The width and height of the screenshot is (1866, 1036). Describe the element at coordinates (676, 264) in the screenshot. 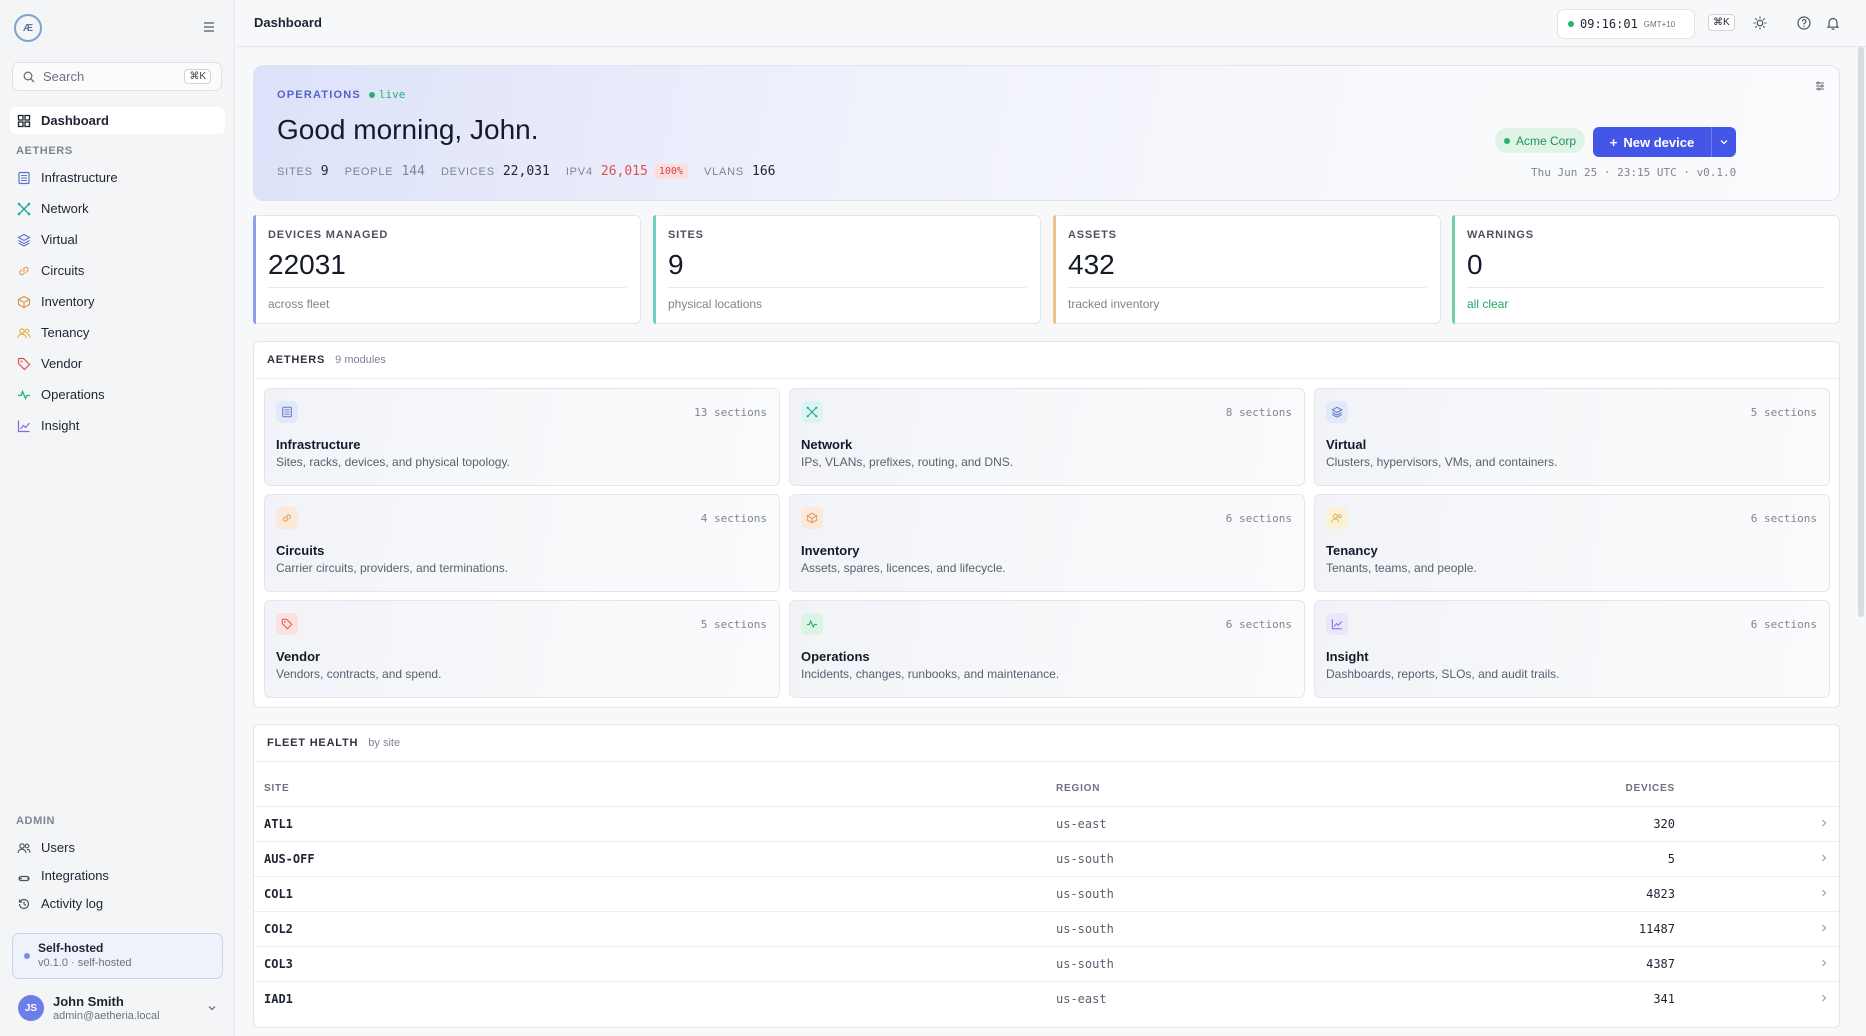

I see `kpi-value: 9` at that location.